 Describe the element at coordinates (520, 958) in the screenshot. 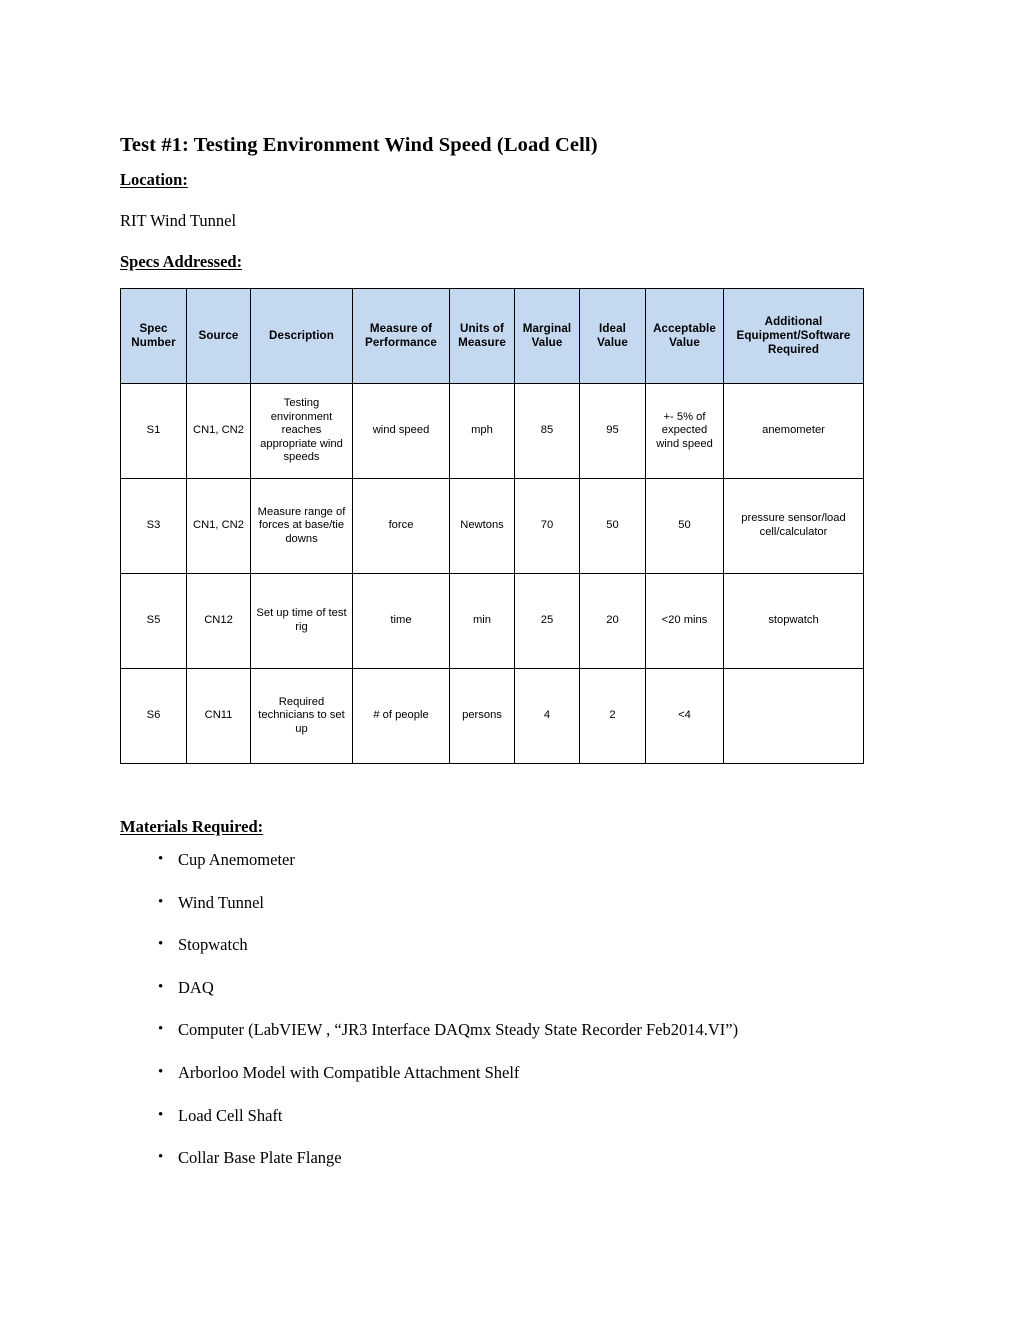

I see `list-item: • Stopwatch` at that location.